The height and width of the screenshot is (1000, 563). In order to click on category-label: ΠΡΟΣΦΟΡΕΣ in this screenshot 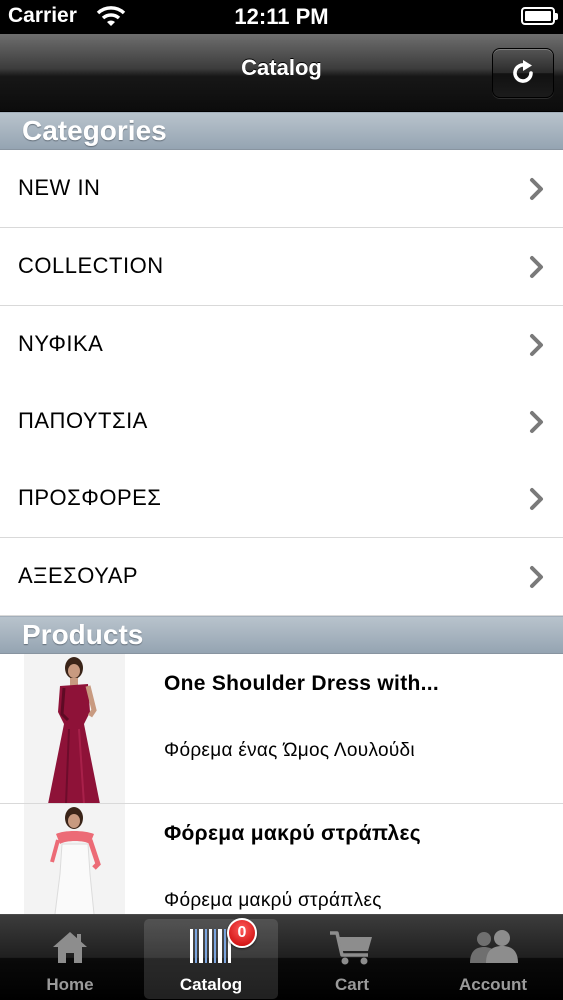, I will do `click(90, 497)`.